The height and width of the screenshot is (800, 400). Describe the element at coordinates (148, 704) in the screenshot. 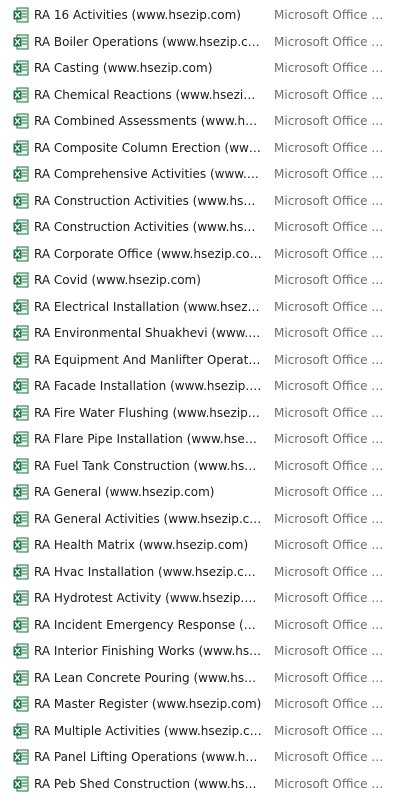

I see `file-name: RA Master Register (www.hsezip.com)` at that location.